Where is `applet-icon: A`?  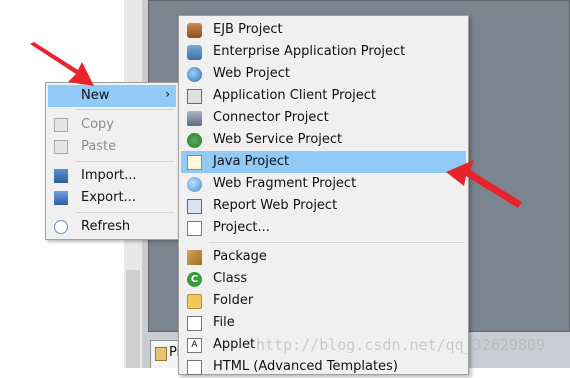 applet-icon: A is located at coordinates (194, 345).